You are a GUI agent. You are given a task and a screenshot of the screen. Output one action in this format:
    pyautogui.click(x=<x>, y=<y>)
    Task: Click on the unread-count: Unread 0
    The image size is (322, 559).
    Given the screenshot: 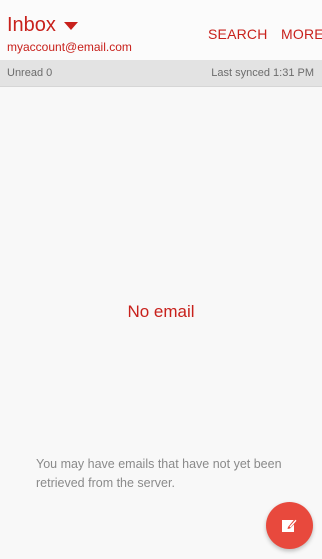 What is the action you would take?
    pyautogui.click(x=30, y=73)
    